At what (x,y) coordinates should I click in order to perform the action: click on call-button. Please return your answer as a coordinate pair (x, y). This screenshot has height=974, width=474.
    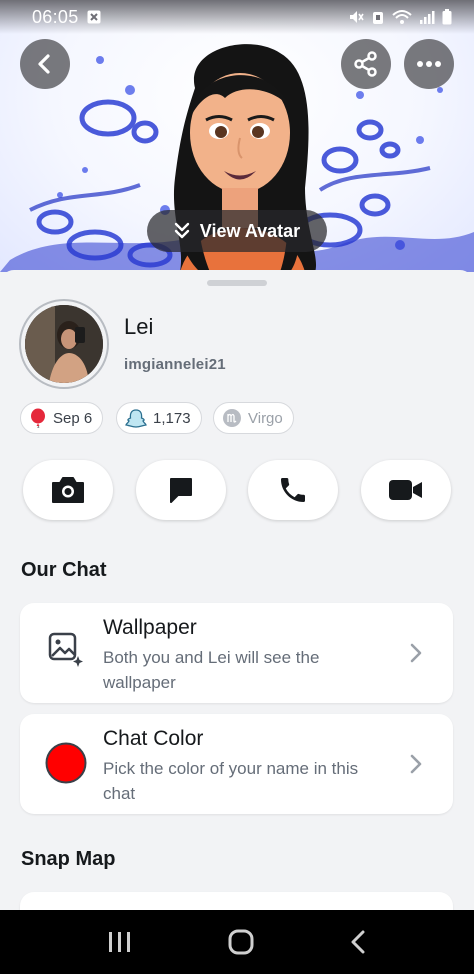
    Looking at the image, I should click on (293, 490).